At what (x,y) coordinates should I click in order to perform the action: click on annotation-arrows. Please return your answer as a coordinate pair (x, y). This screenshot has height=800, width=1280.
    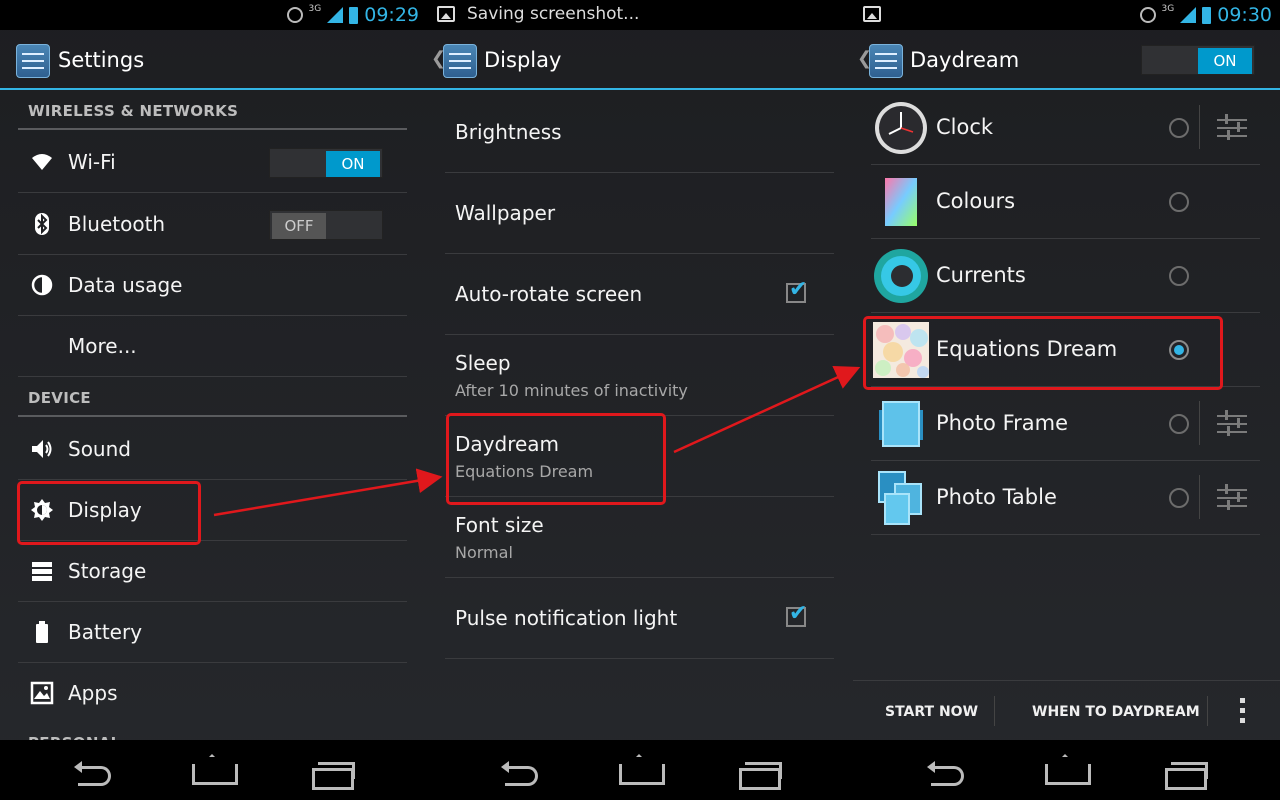
    Looking at the image, I should click on (537, 441).